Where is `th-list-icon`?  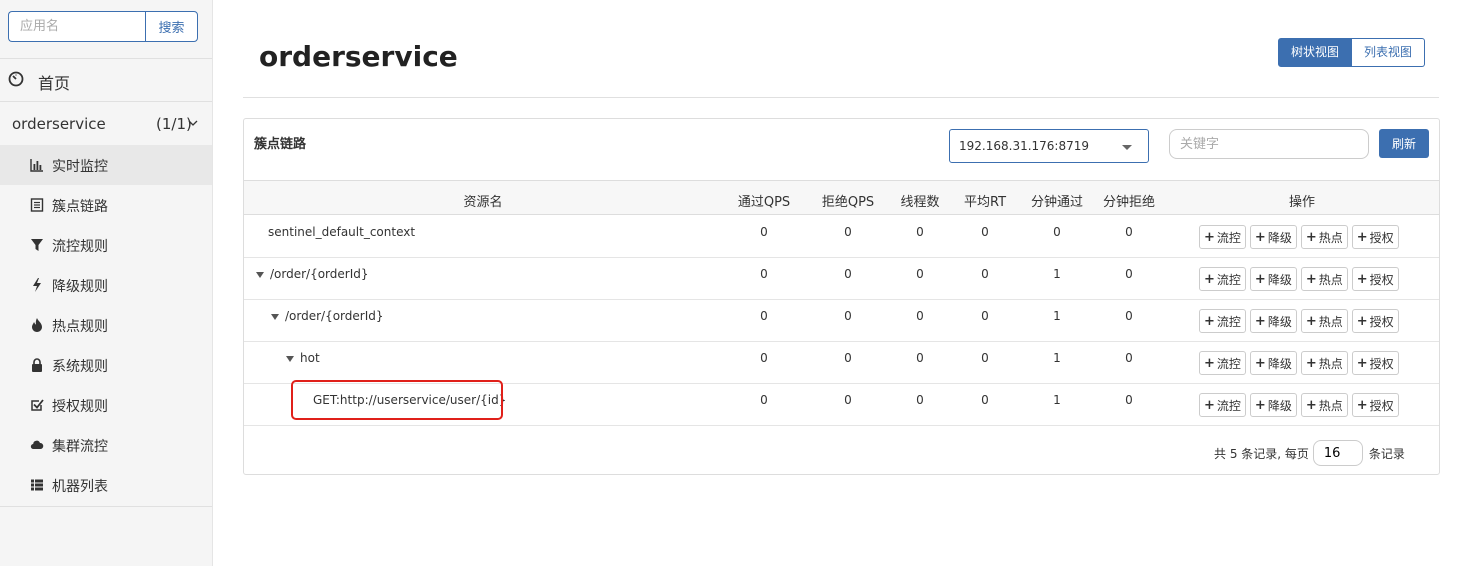 th-list-icon is located at coordinates (37, 485).